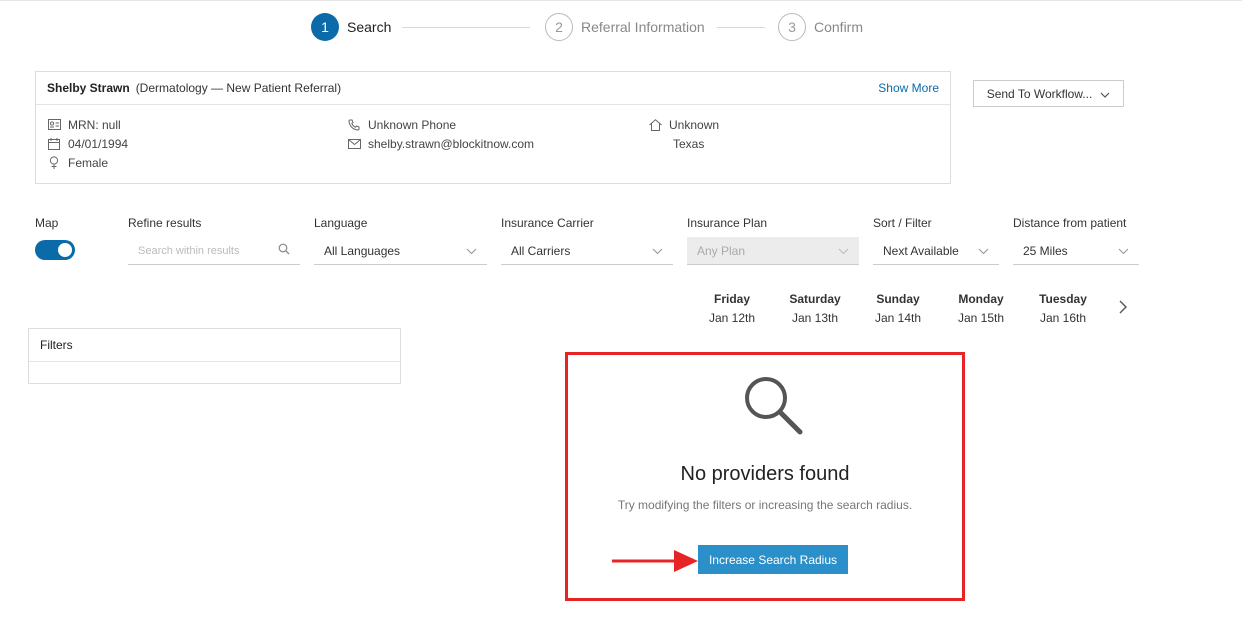  What do you see at coordinates (412, 124) in the screenshot?
I see `phone-value: Unknown Phone` at bounding box center [412, 124].